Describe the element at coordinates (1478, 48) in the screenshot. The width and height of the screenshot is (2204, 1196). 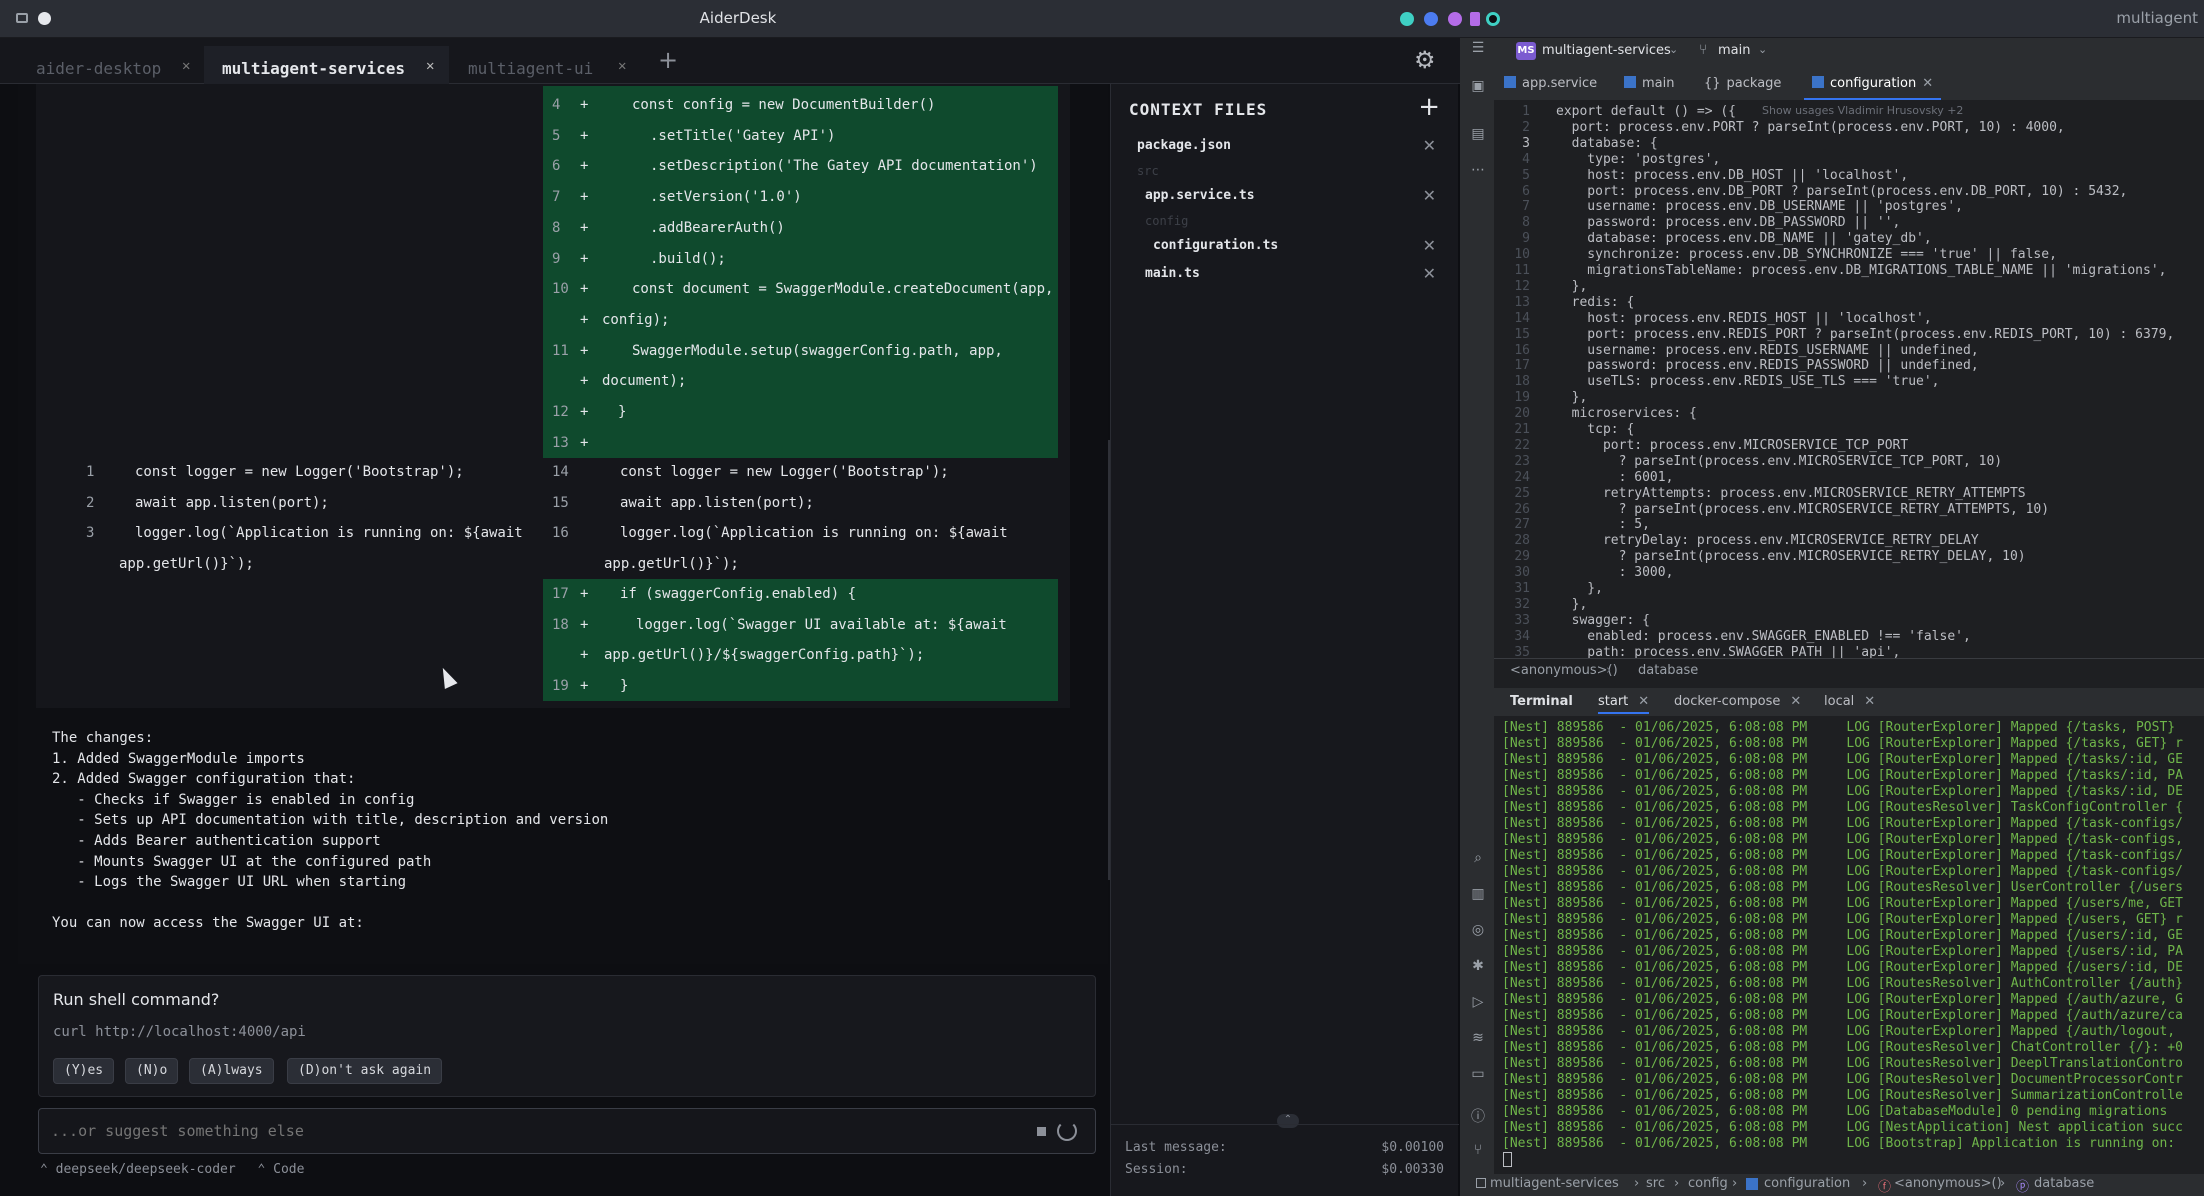
I see `hamburger-menu-icon: ☰` at that location.